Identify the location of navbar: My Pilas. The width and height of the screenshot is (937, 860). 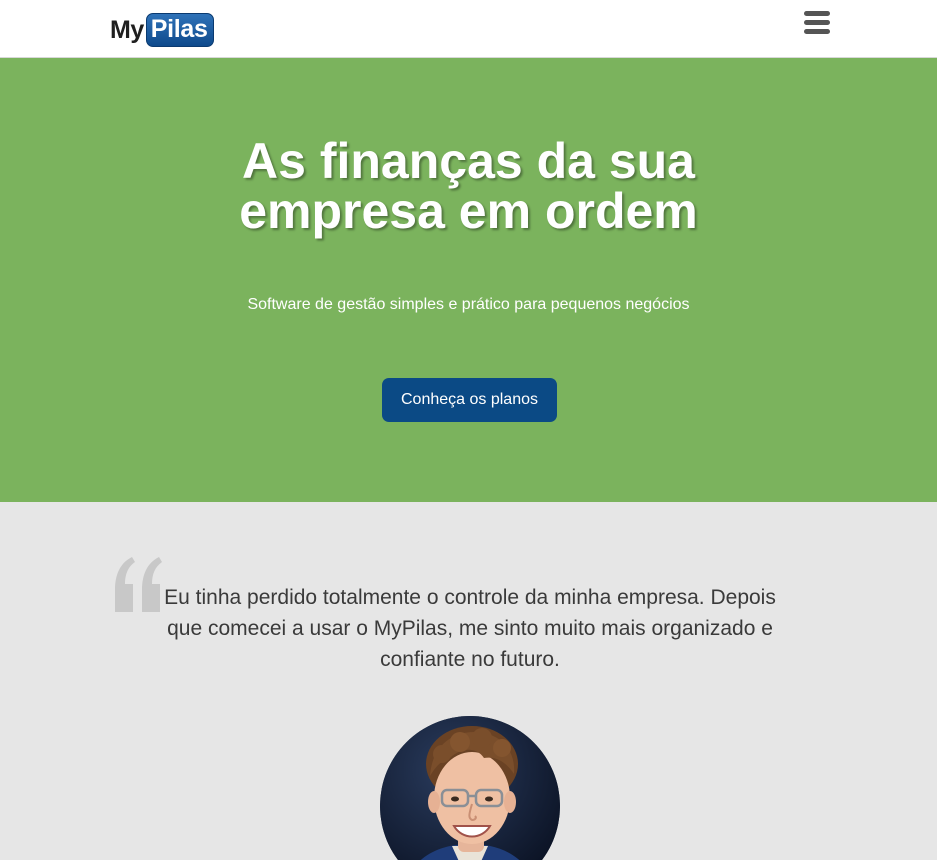
(468, 29).